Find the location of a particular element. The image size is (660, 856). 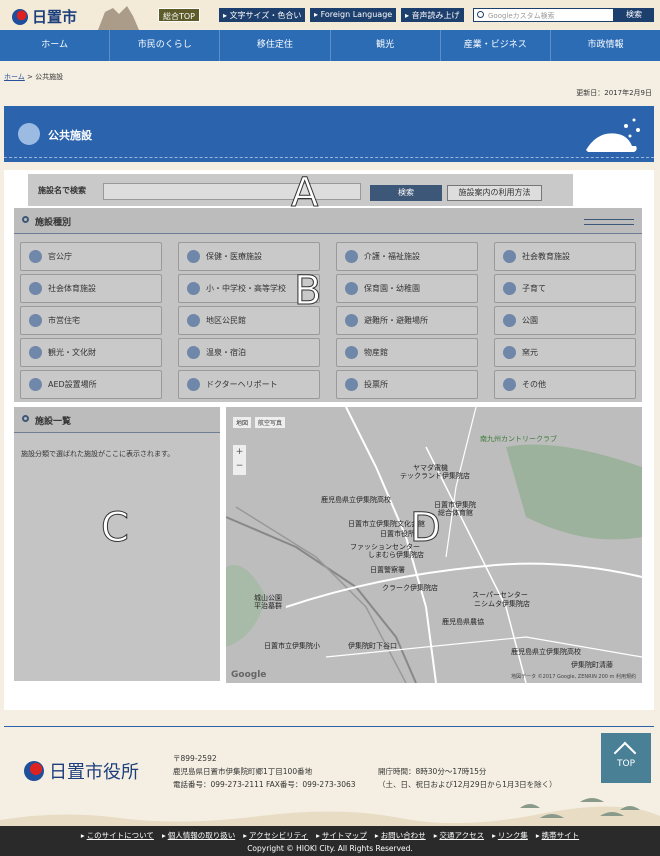

site-logo: 日置市 is located at coordinates (44, 16).